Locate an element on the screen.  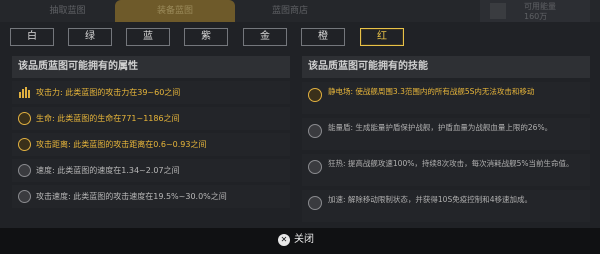
quality-tab-blue: 蓝 is located at coordinates (148, 37).